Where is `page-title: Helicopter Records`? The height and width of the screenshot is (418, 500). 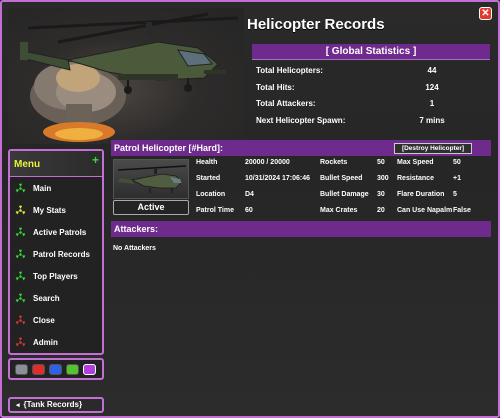 page-title: Helicopter Records is located at coordinates (316, 24).